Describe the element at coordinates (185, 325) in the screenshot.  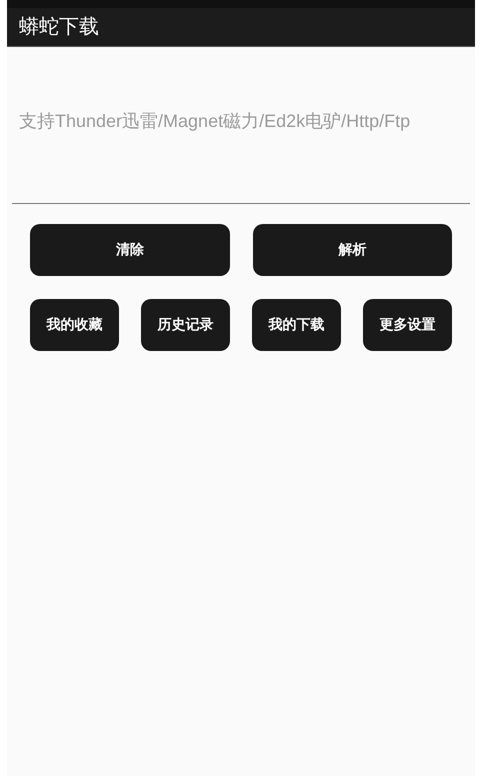
I see `action-button: 历史记录` at that location.